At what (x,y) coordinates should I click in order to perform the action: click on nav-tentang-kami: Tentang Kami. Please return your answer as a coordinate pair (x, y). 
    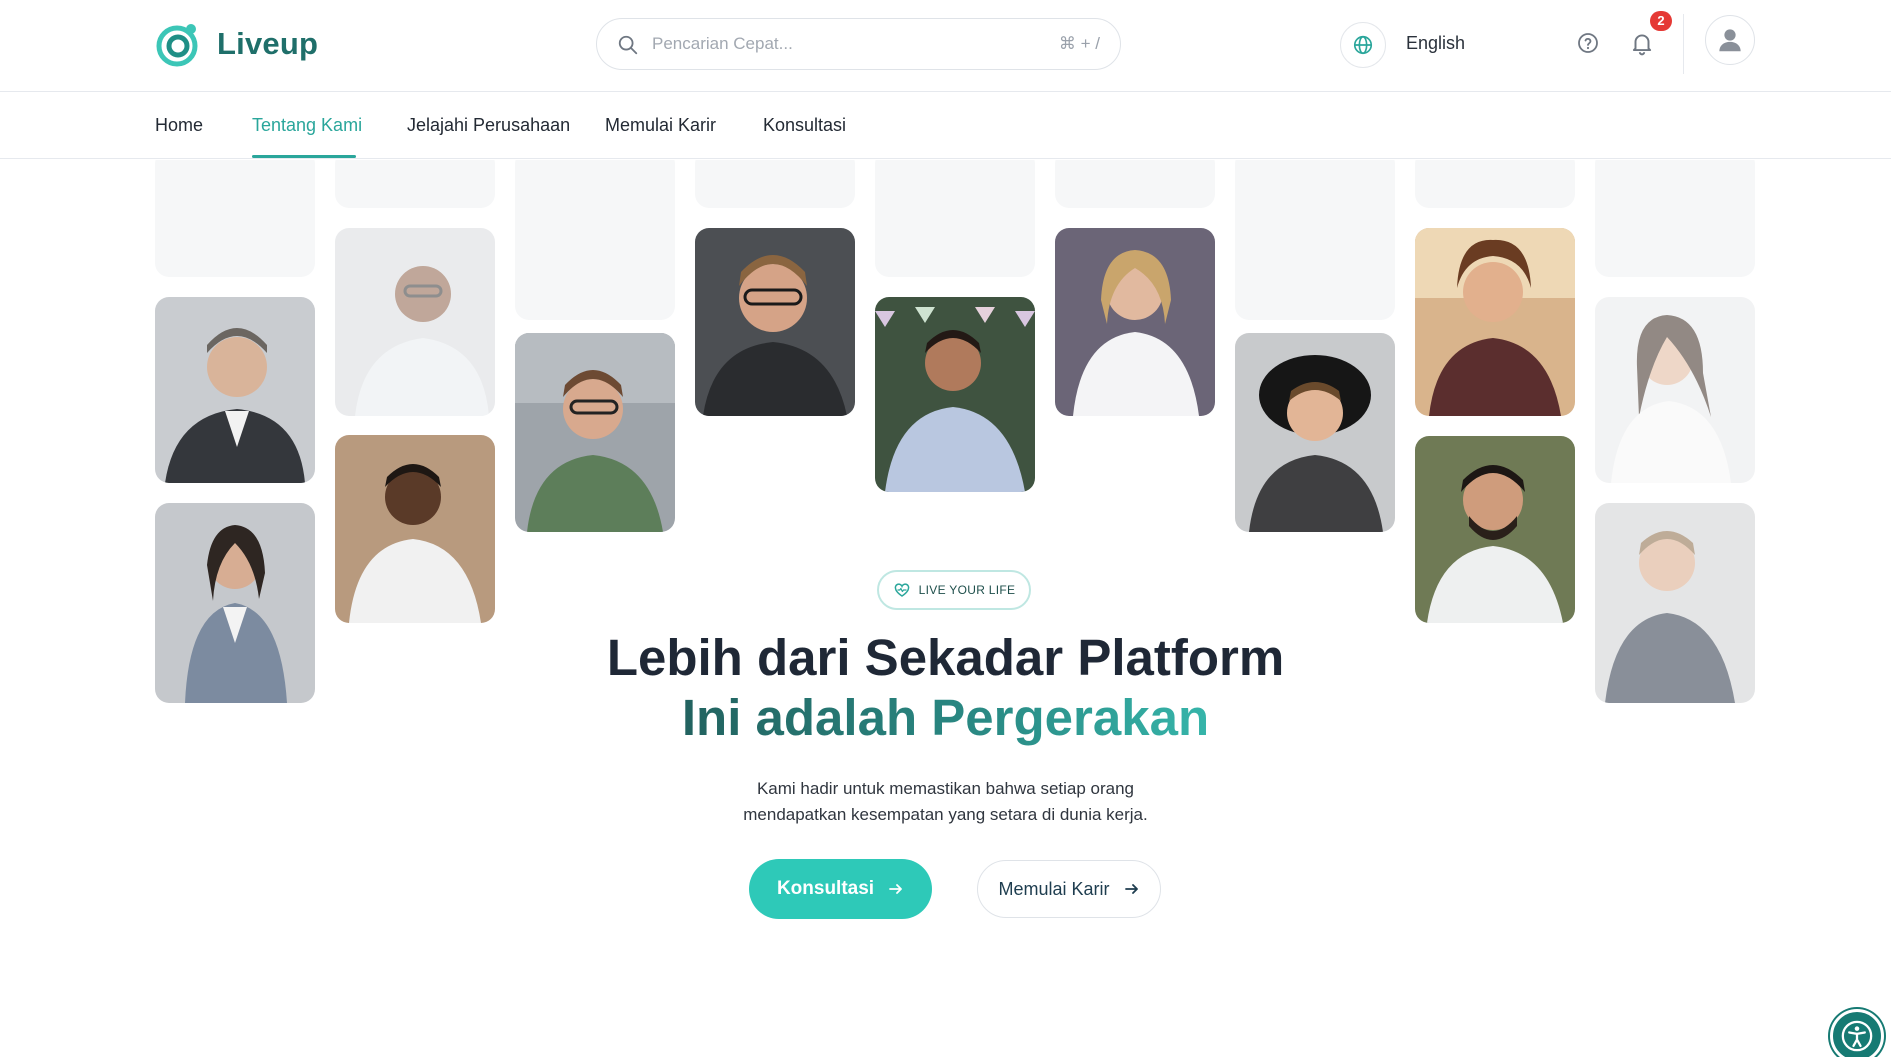
    Looking at the image, I should click on (307, 125).